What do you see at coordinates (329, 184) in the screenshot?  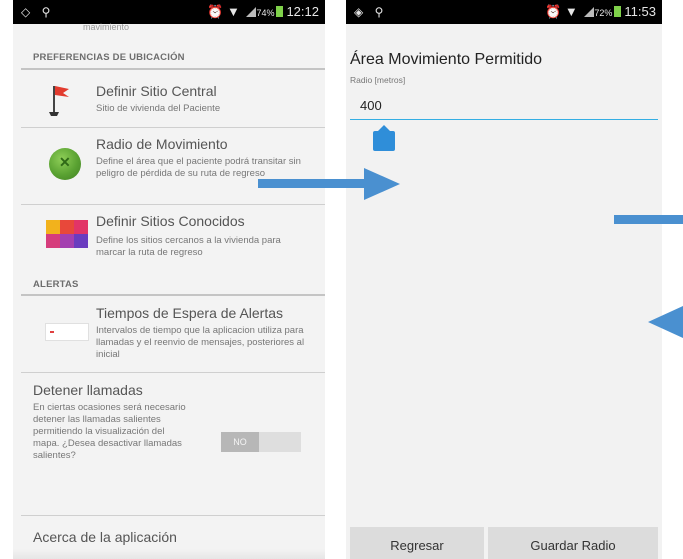 I see `flow-arrow-right-icon` at bounding box center [329, 184].